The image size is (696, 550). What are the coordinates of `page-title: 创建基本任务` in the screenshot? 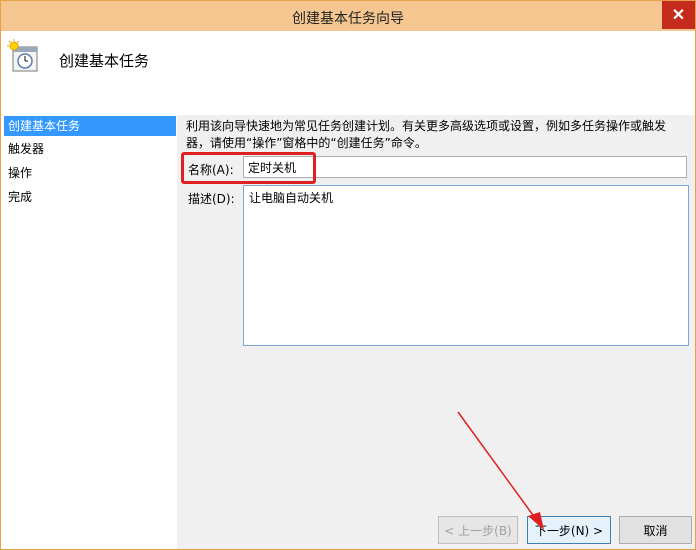 It's located at (104, 61).